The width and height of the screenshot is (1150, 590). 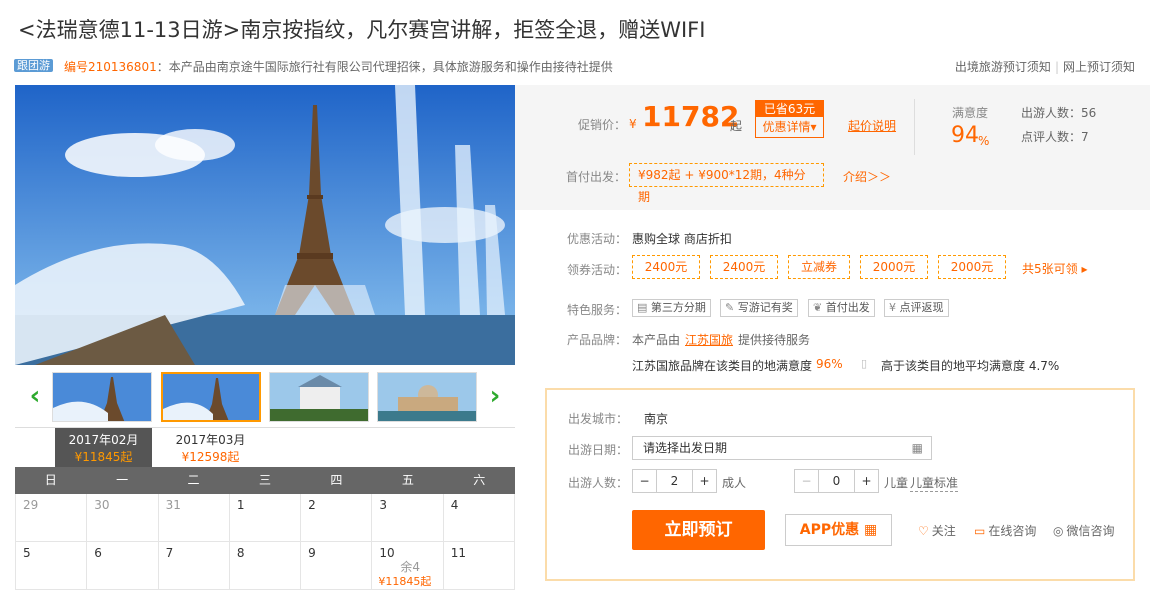 What do you see at coordinates (704, 481) in the screenshot?
I see `adult-plus-button: +` at bounding box center [704, 481].